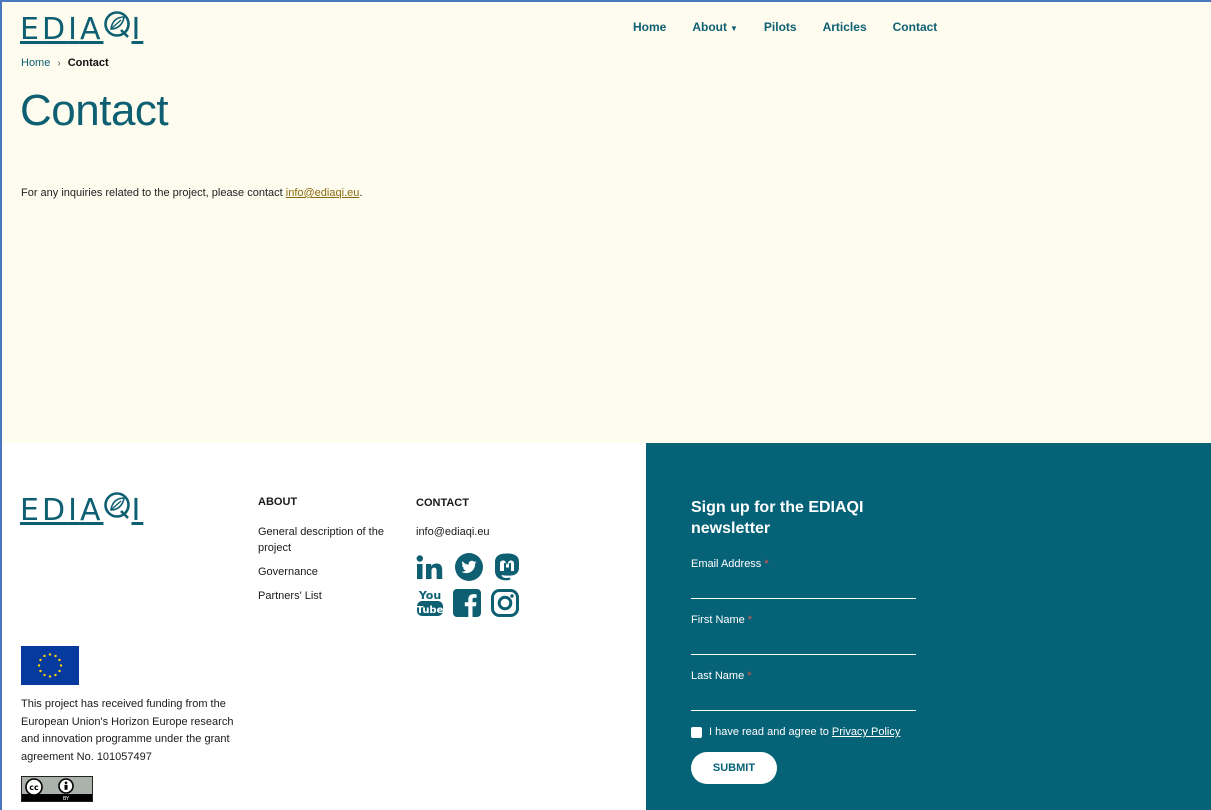  I want to click on svg-text: Tube, so click(430, 610).